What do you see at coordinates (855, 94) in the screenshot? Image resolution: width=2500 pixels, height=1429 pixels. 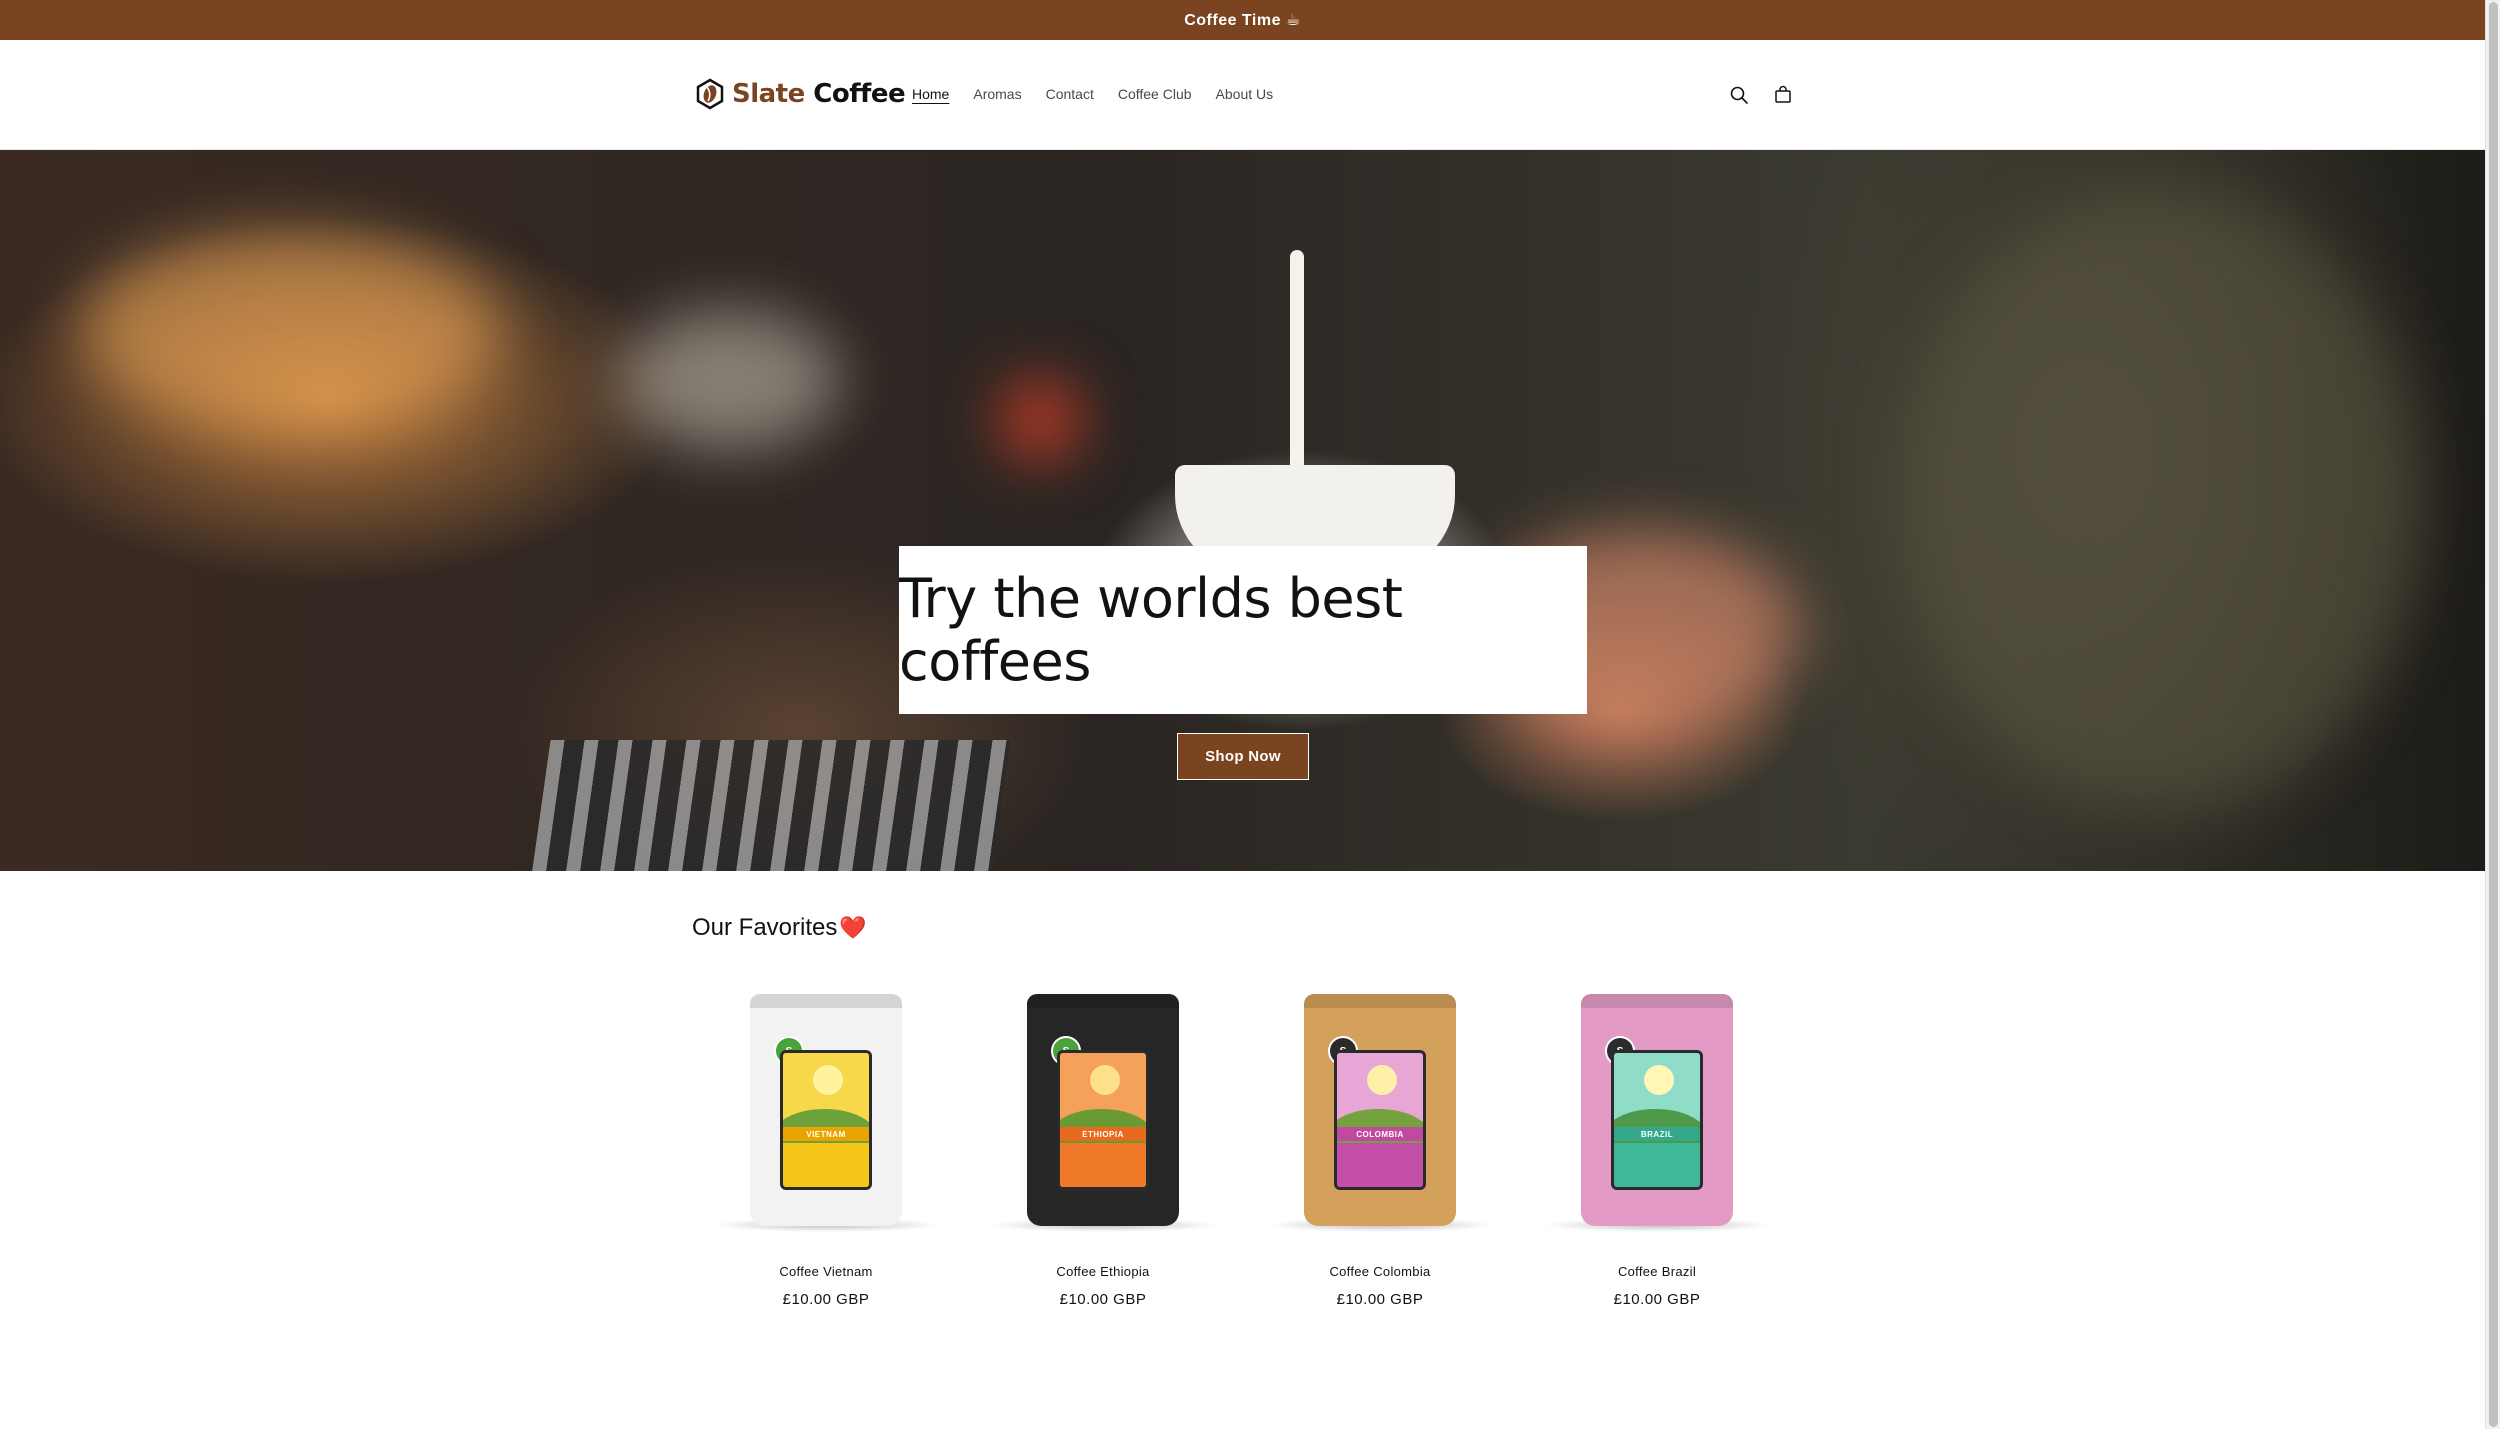 I see `logo-brand-main: Coffee` at bounding box center [855, 94].